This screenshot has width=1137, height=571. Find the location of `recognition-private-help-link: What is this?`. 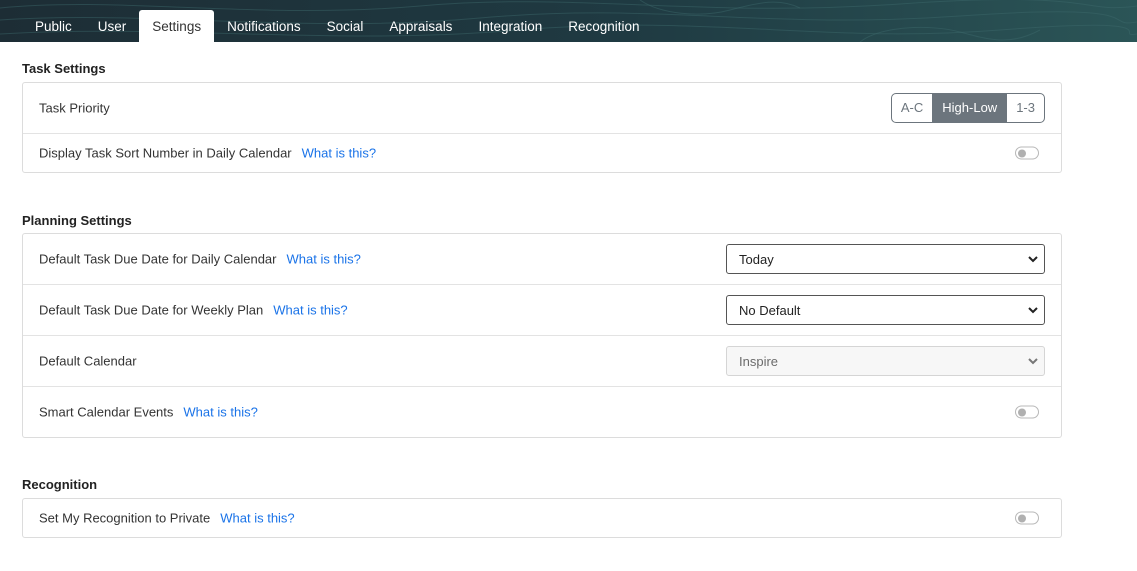

recognition-private-help-link: What is this? is located at coordinates (257, 518).